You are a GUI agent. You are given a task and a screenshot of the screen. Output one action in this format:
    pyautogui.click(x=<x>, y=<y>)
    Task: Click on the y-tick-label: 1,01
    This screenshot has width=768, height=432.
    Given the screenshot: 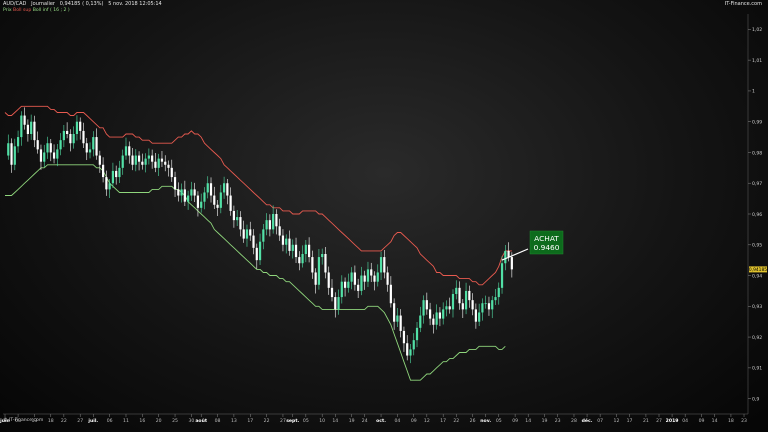 What is the action you would take?
    pyautogui.click(x=757, y=61)
    